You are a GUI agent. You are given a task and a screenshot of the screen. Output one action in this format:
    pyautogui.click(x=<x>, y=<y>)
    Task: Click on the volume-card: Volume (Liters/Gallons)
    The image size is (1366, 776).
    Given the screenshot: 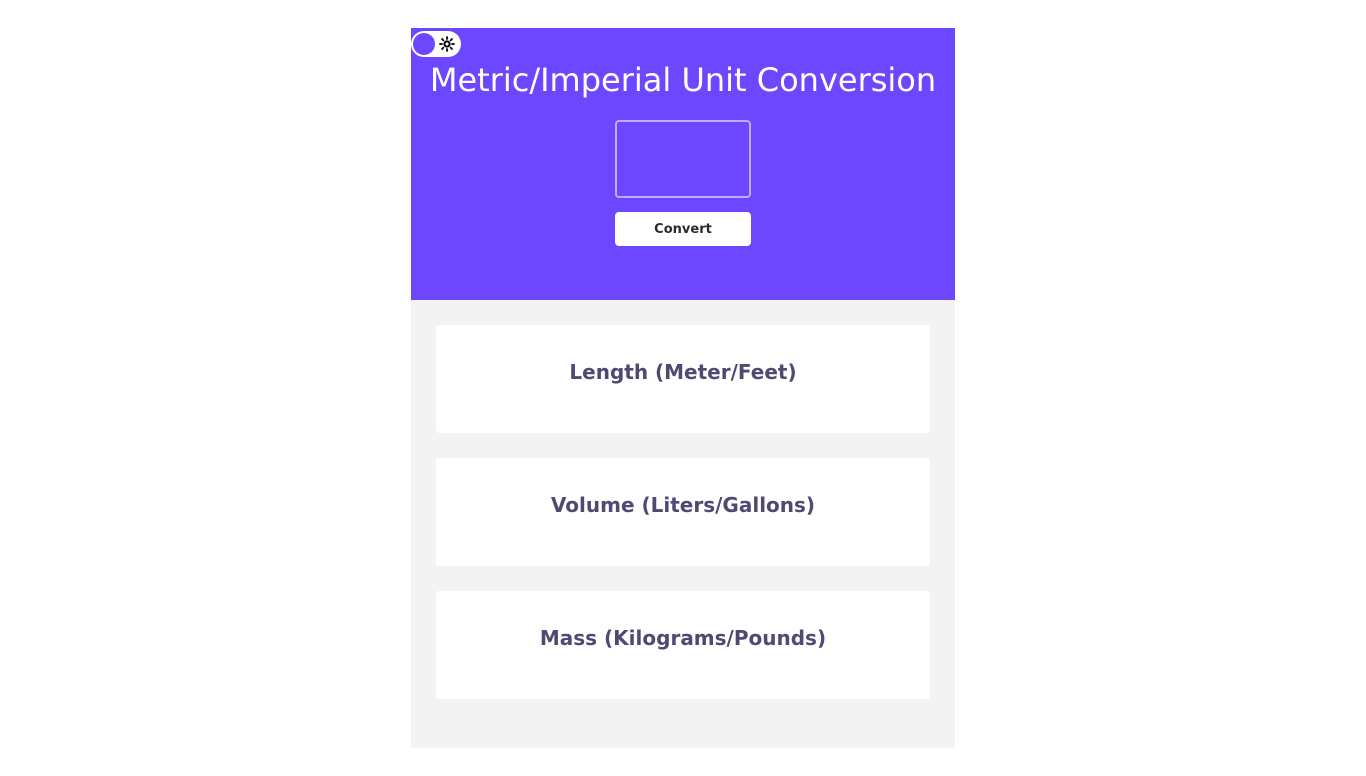 What is the action you would take?
    pyautogui.click(x=683, y=512)
    